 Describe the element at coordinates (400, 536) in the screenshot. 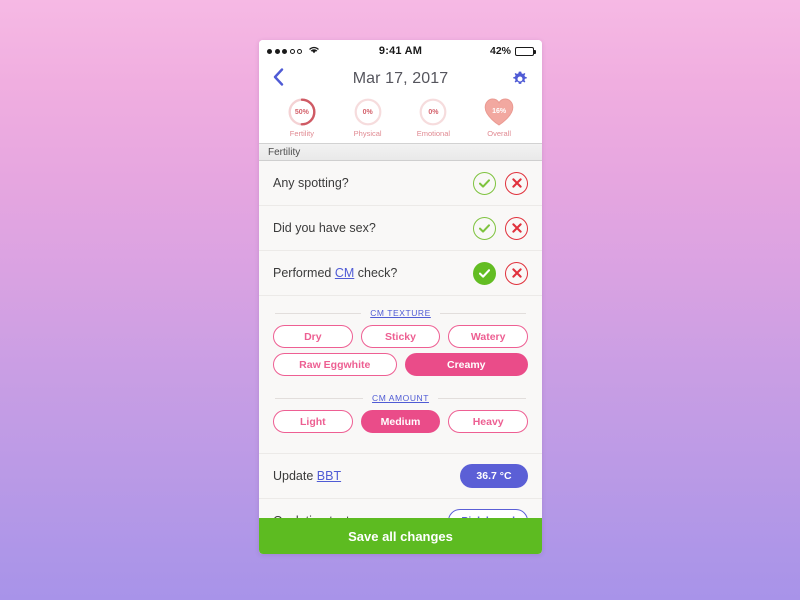

I see `save-all-changes-button: Save all changes` at that location.